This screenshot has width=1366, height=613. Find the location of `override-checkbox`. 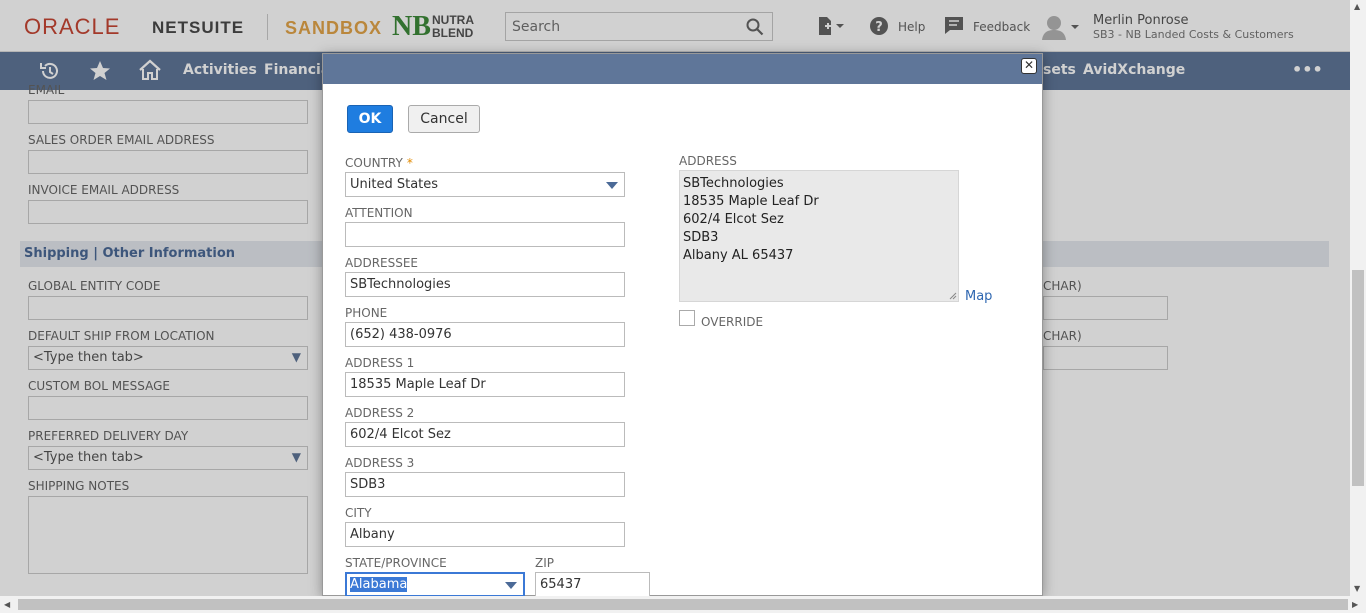

override-checkbox is located at coordinates (687, 318).